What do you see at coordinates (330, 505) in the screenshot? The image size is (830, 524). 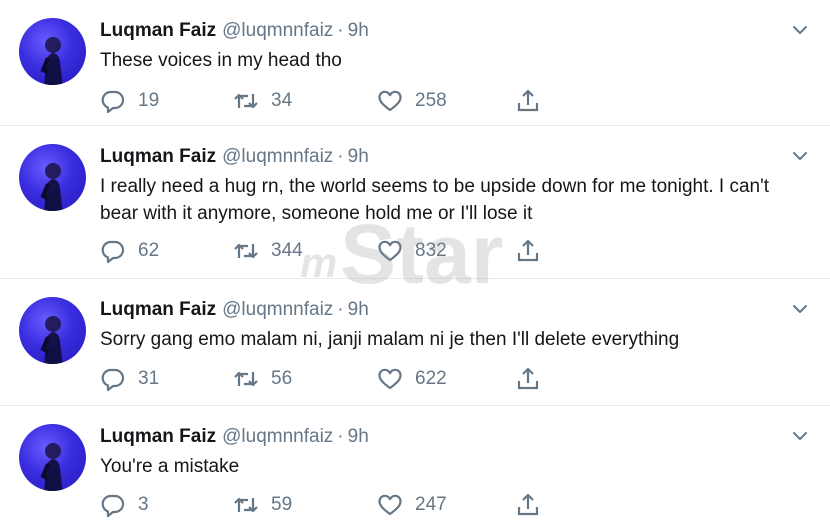 I see `tweet-actions: 3 59 247` at bounding box center [330, 505].